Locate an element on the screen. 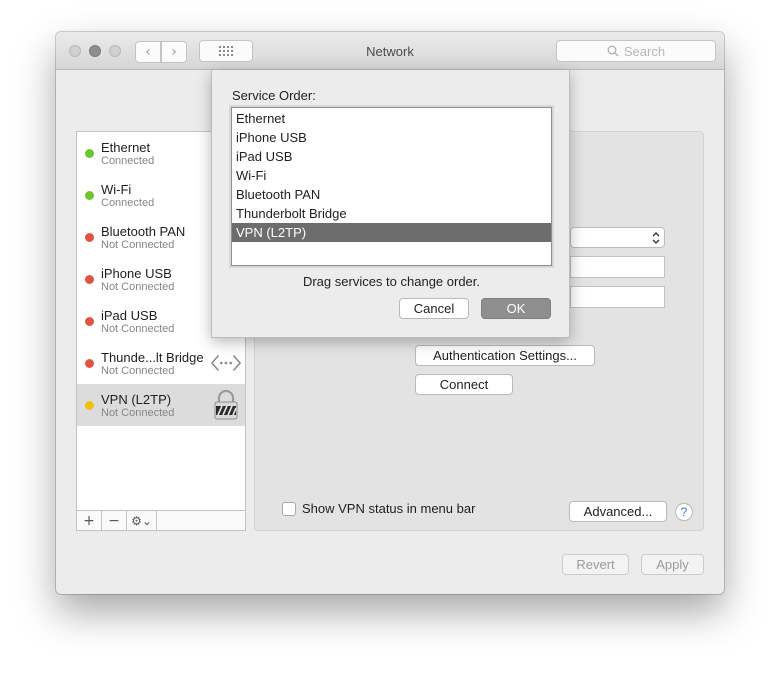  service-name: Ethernet is located at coordinates (126, 147).